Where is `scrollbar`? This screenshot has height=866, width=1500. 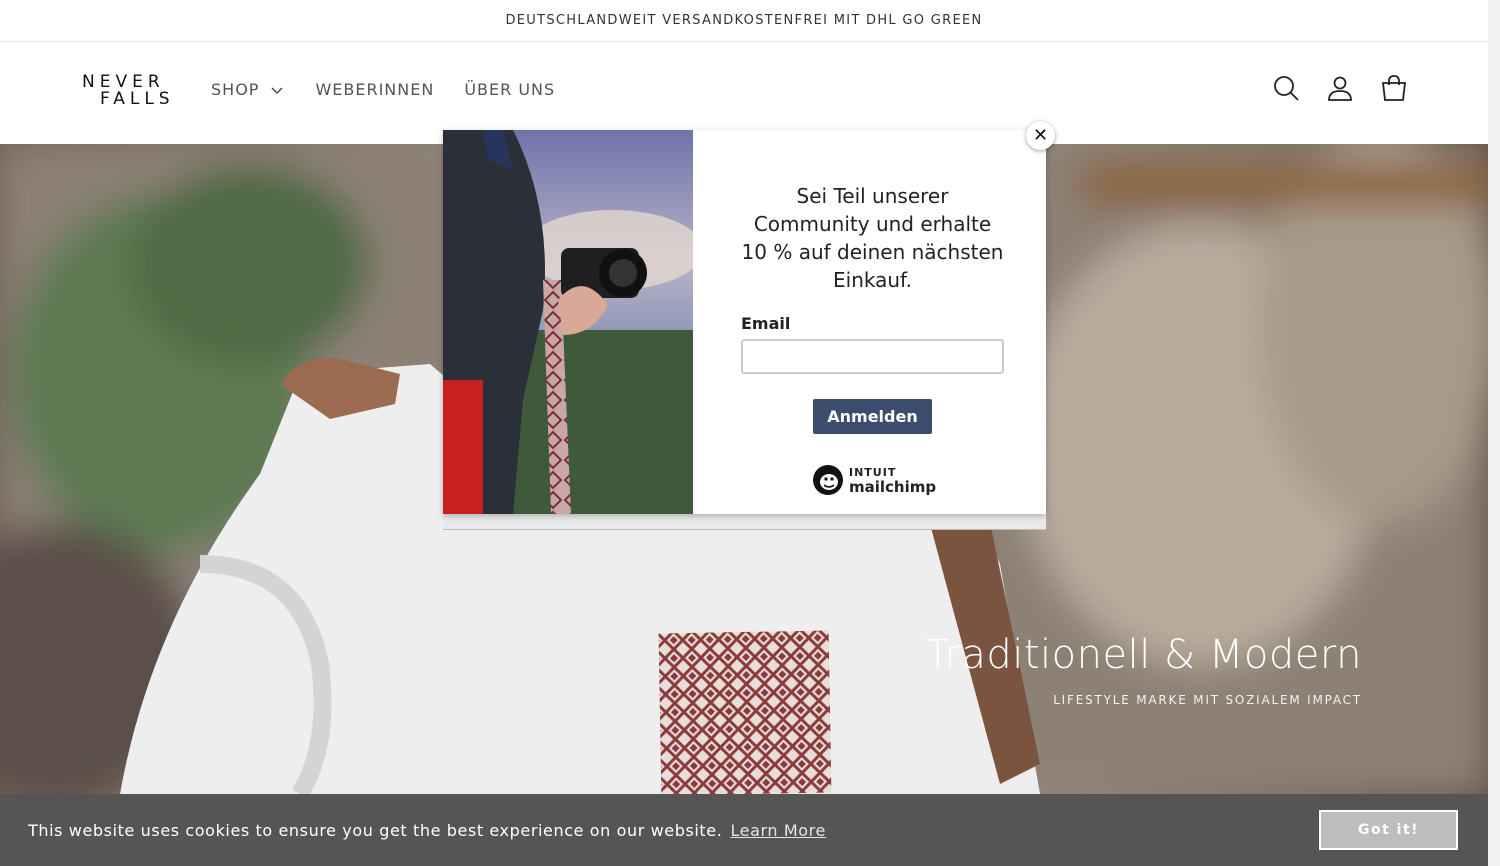 scrollbar is located at coordinates (1494, 433).